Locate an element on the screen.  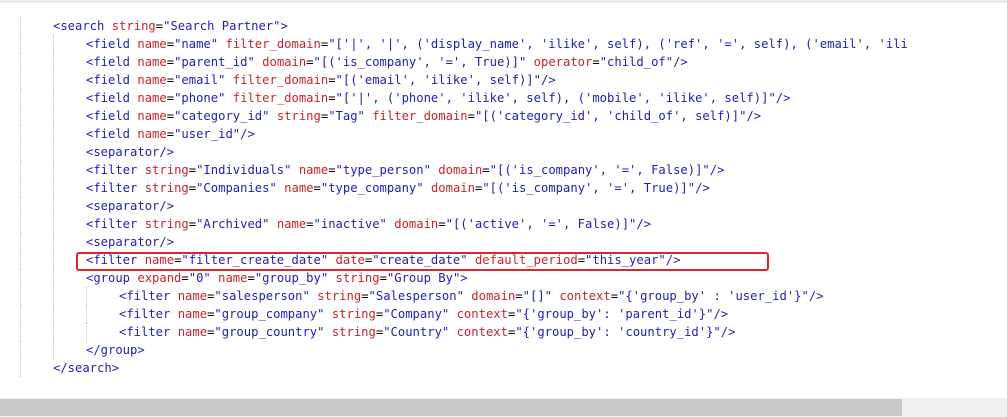
code-line-text: </search> is located at coordinates (86, 368).